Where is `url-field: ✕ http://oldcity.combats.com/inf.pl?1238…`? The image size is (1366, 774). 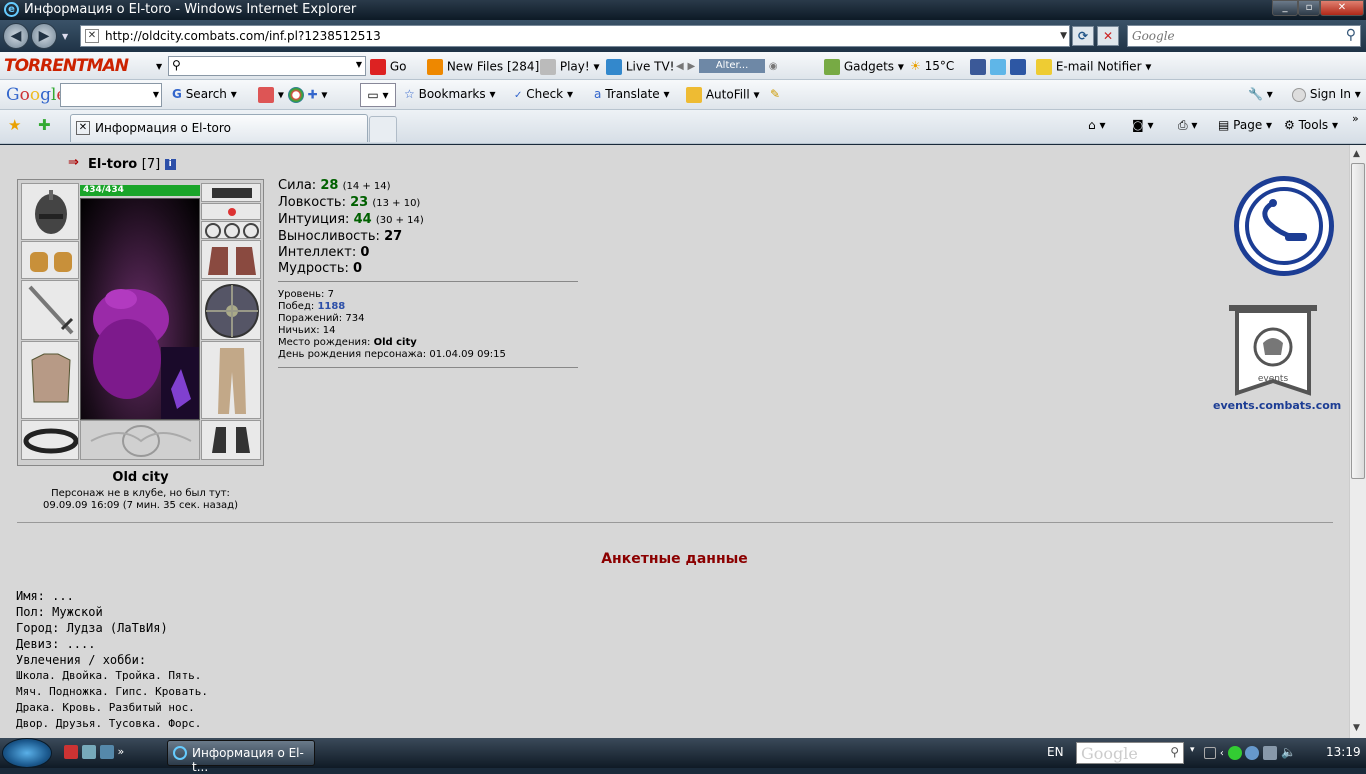
url-field: ✕ http://oldcity.combats.com/inf.pl?1238… is located at coordinates (575, 36).